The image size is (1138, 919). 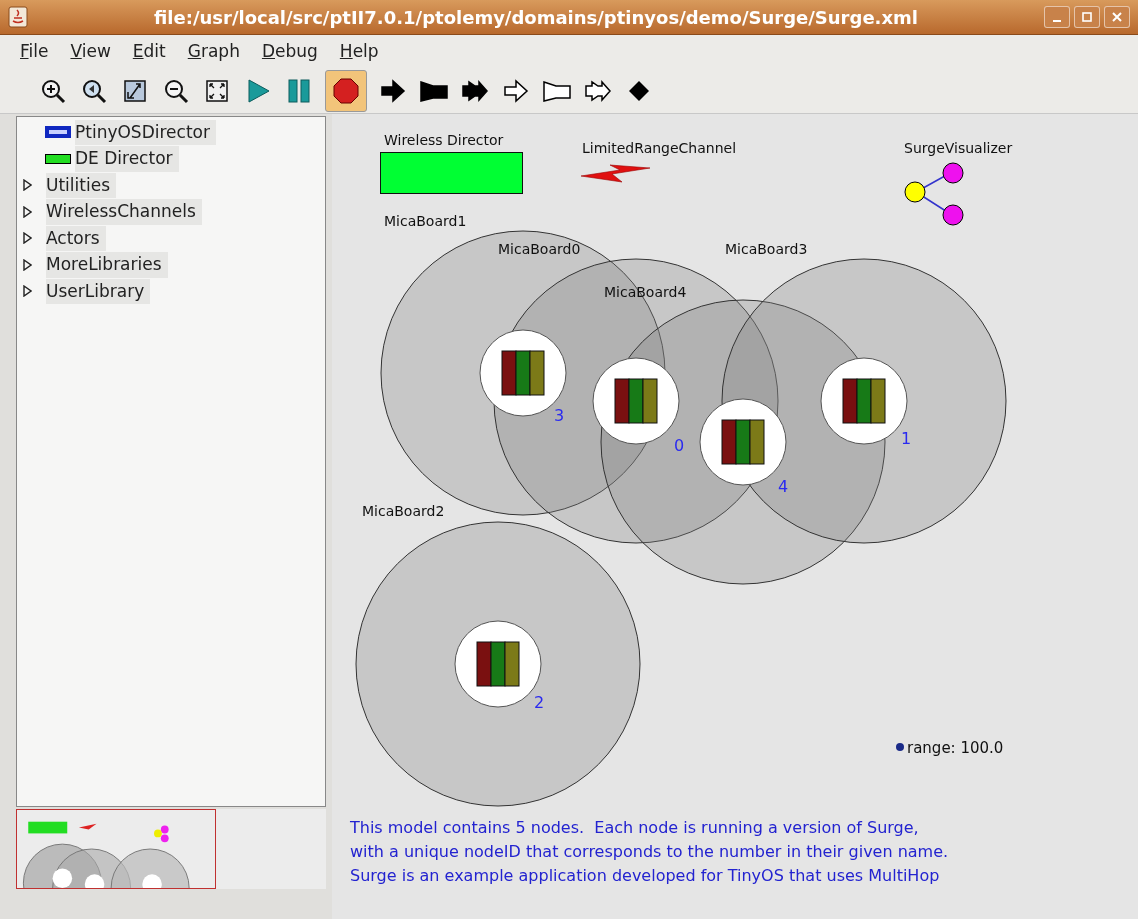 I want to click on library-item: UserLibrary, so click(x=171, y=291).